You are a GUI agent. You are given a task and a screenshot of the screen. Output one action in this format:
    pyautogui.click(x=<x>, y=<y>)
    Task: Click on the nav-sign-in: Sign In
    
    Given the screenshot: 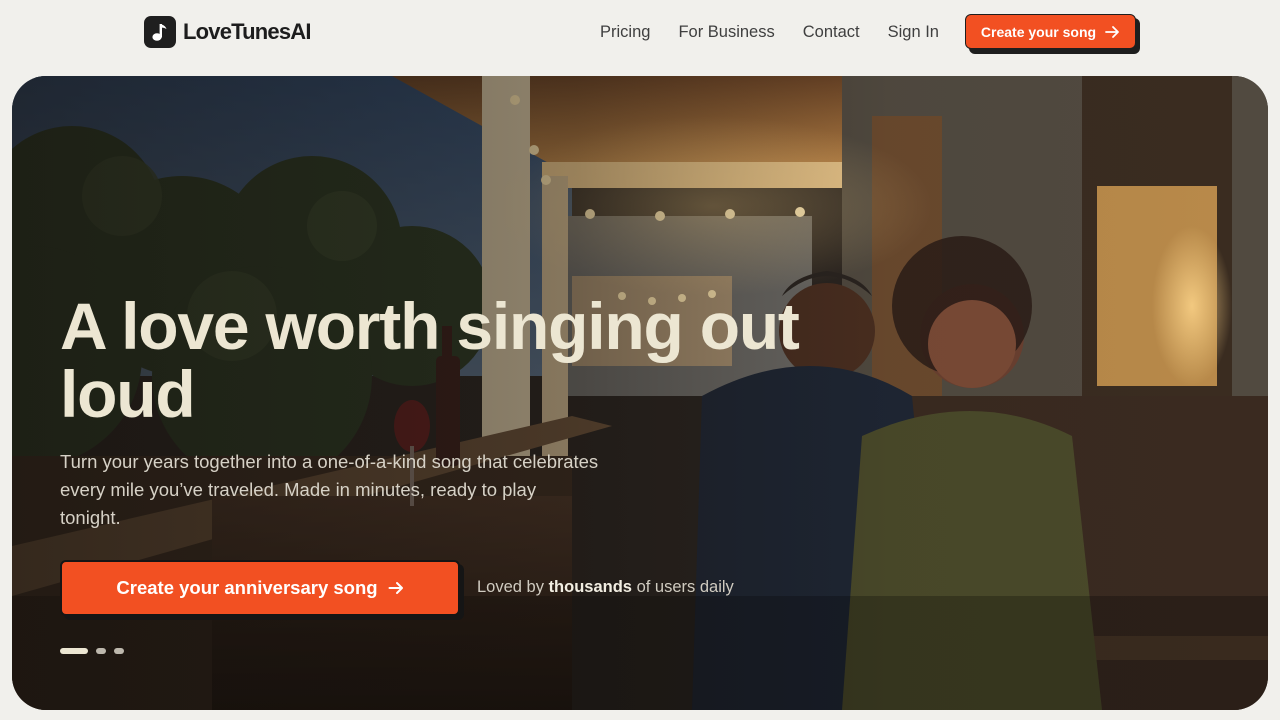 What is the action you would take?
    pyautogui.click(x=913, y=32)
    